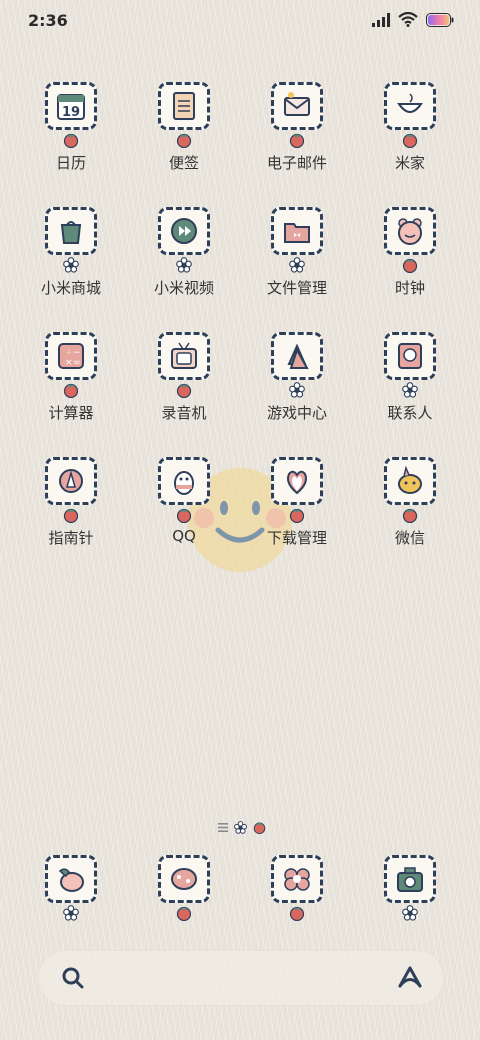 The height and width of the screenshot is (1040, 480). I want to click on app-qq: QQ, so click(184, 501).